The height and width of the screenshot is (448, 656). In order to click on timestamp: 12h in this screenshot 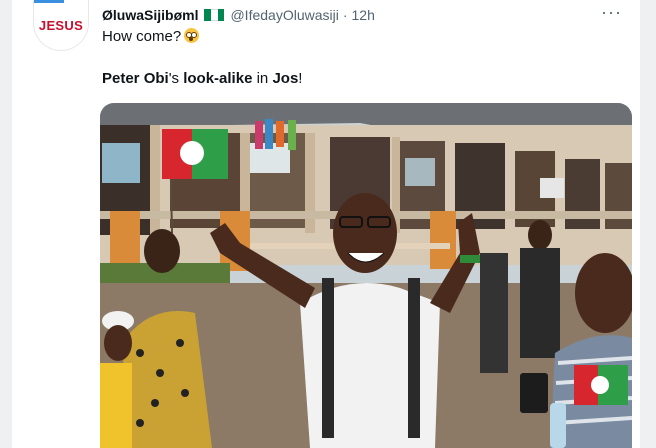, I will do `click(363, 15)`.